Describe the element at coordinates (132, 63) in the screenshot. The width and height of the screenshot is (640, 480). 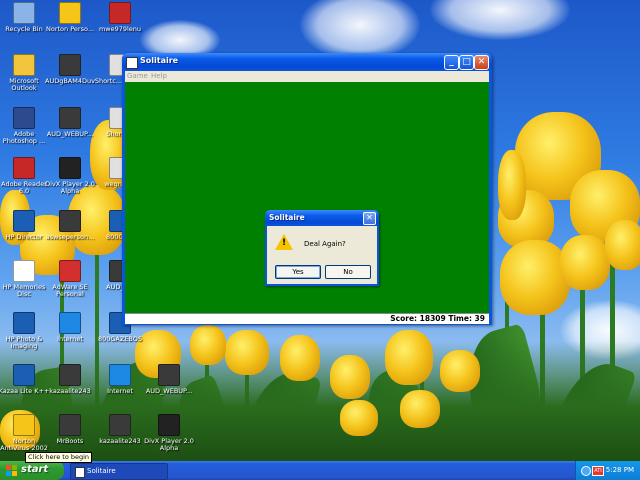
I see `solitaire-app-icon` at that location.